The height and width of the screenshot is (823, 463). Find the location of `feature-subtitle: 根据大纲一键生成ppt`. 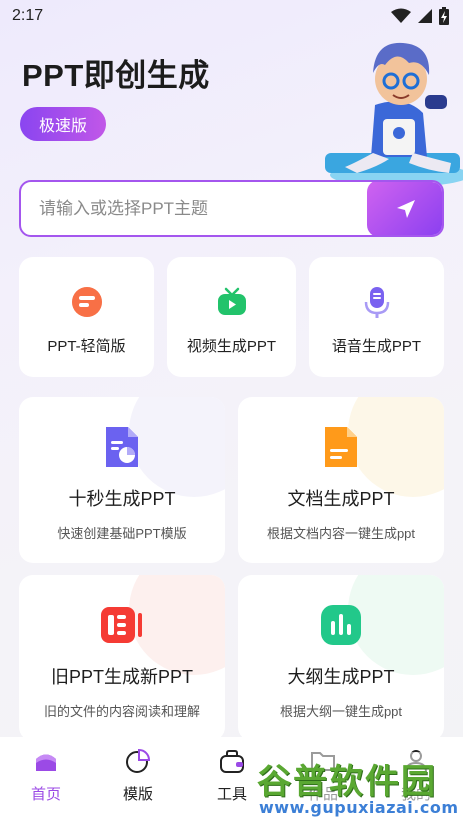

feature-subtitle: 根据大纲一键生成ppt is located at coordinates (341, 711).